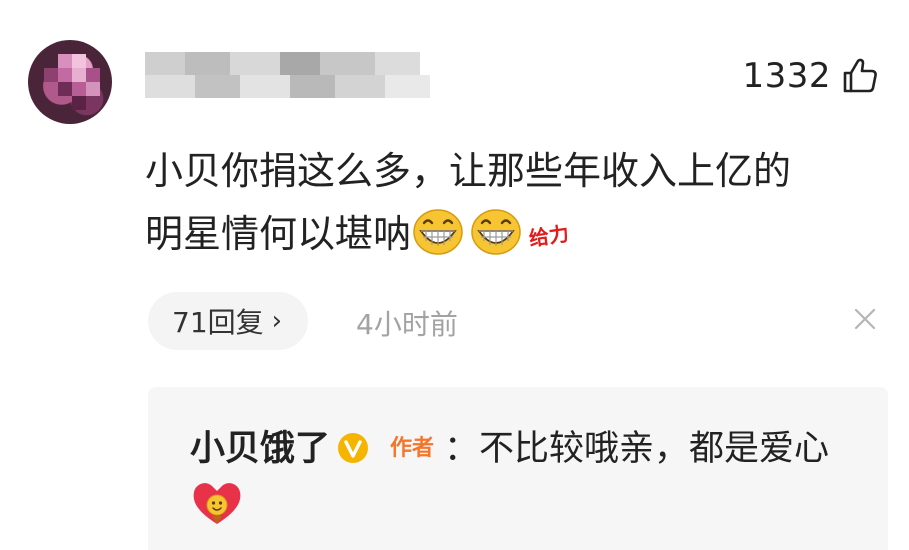  What do you see at coordinates (865, 319) in the screenshot?
I see `close-icon` at bounding box center [865, 319].